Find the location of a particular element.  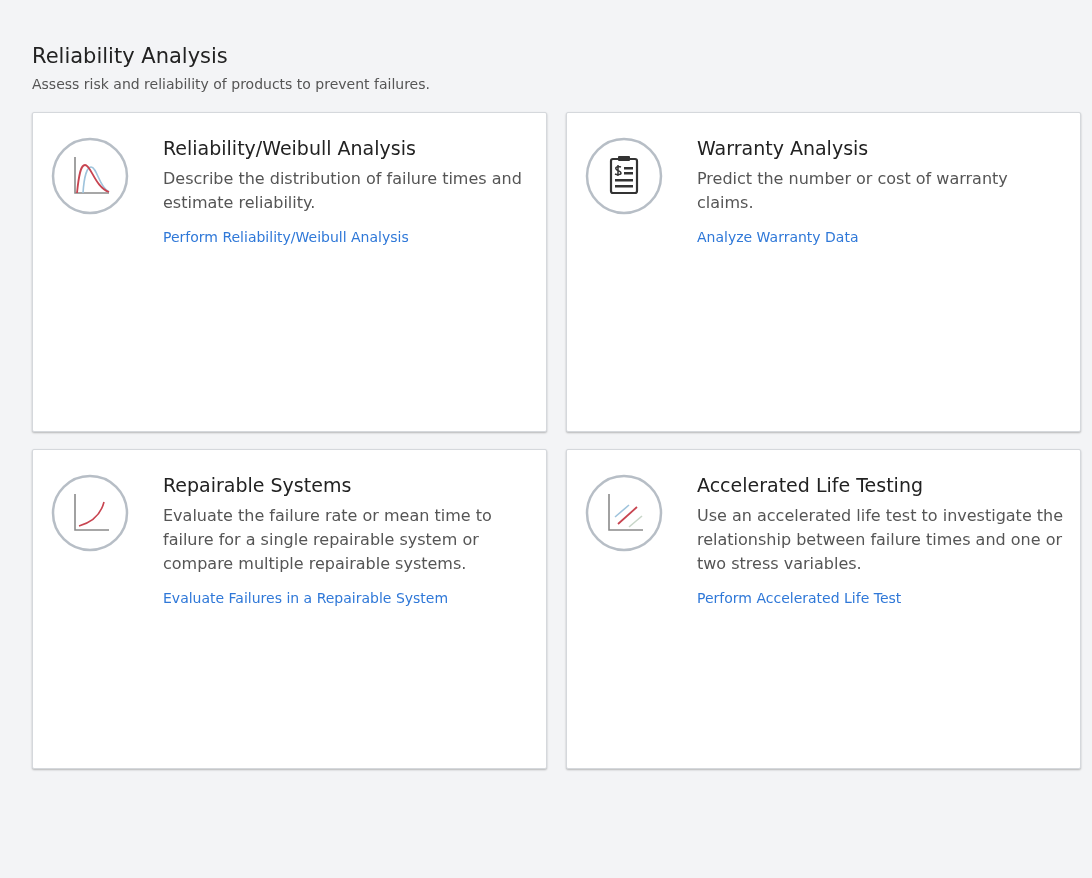

parallel-lines-icon is located at coordinates (624, 513).